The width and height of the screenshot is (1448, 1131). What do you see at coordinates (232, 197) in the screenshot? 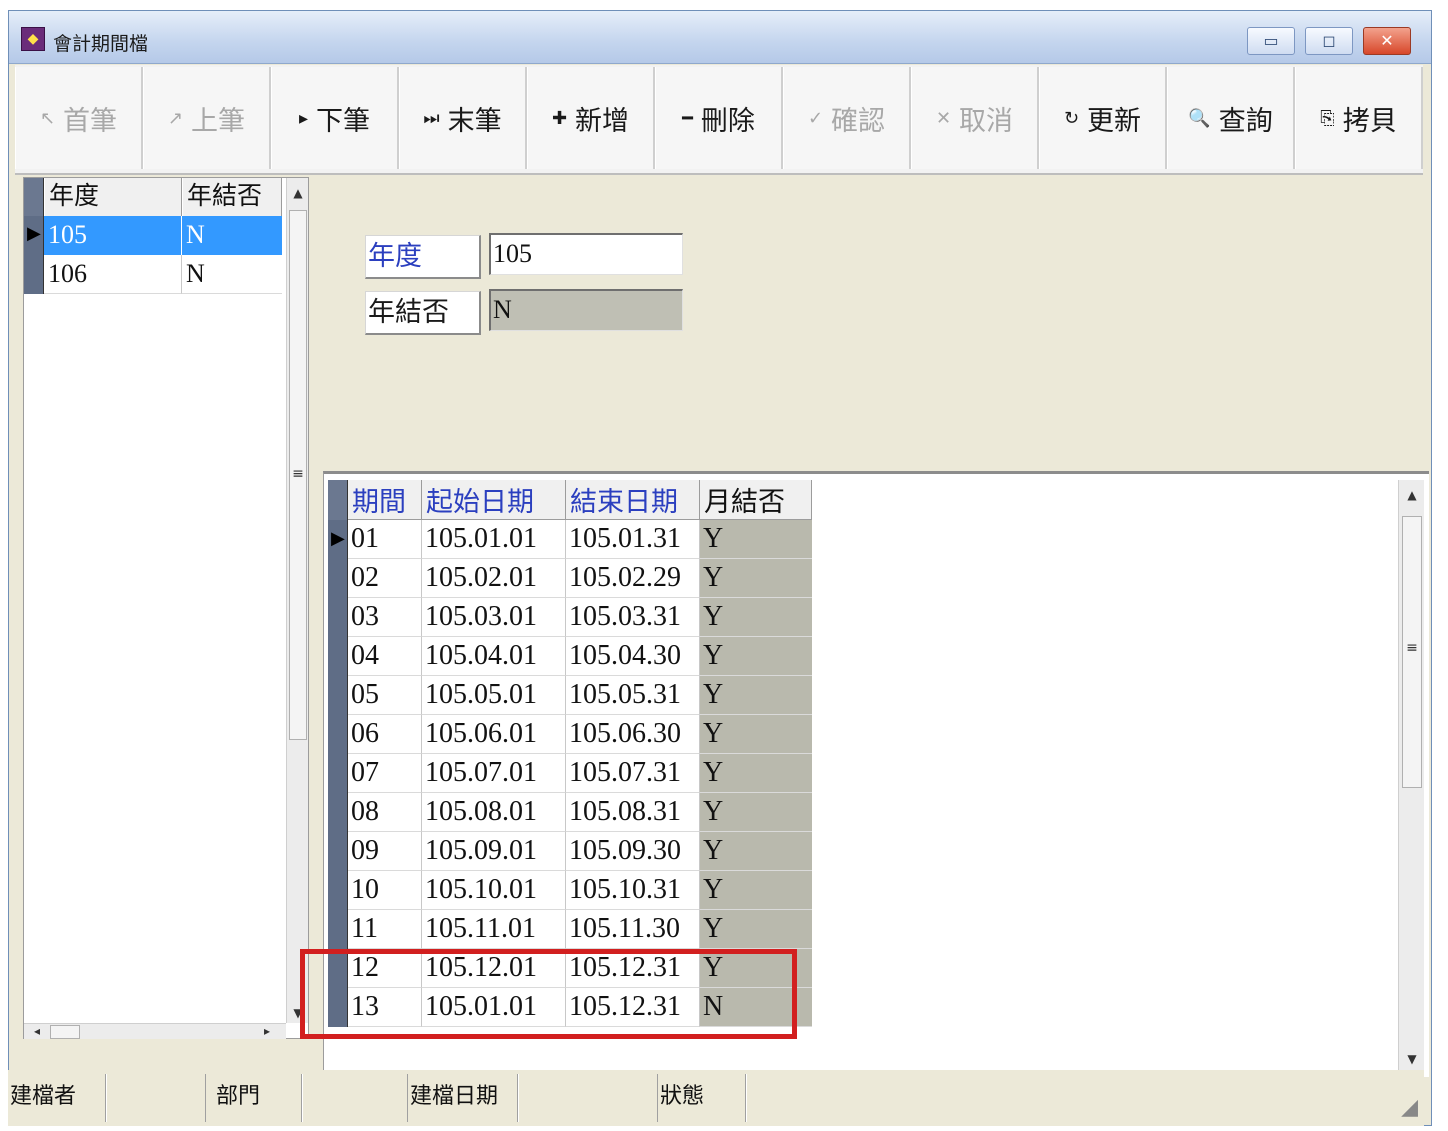
I see `col-header-year-closed: 年結否` at bounding box center [232, 197].